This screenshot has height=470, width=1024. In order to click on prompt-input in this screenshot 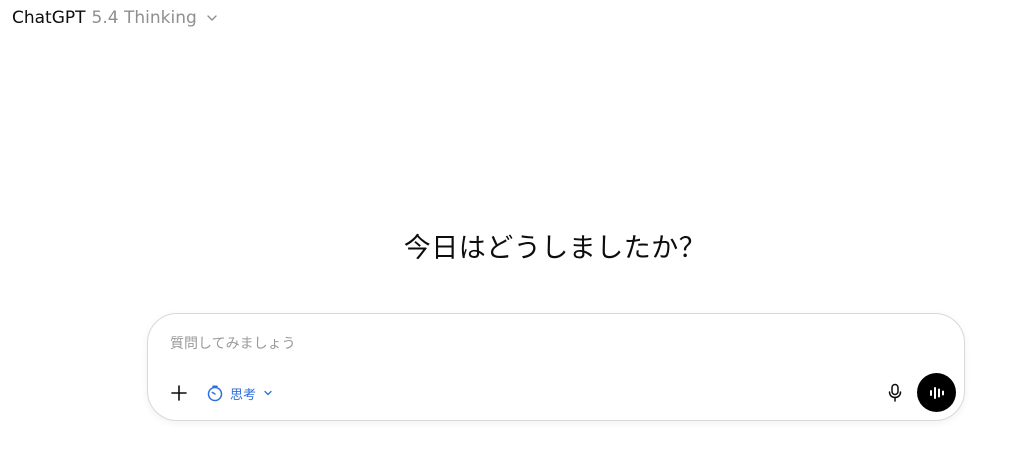, I will do `click(520, 344)`.